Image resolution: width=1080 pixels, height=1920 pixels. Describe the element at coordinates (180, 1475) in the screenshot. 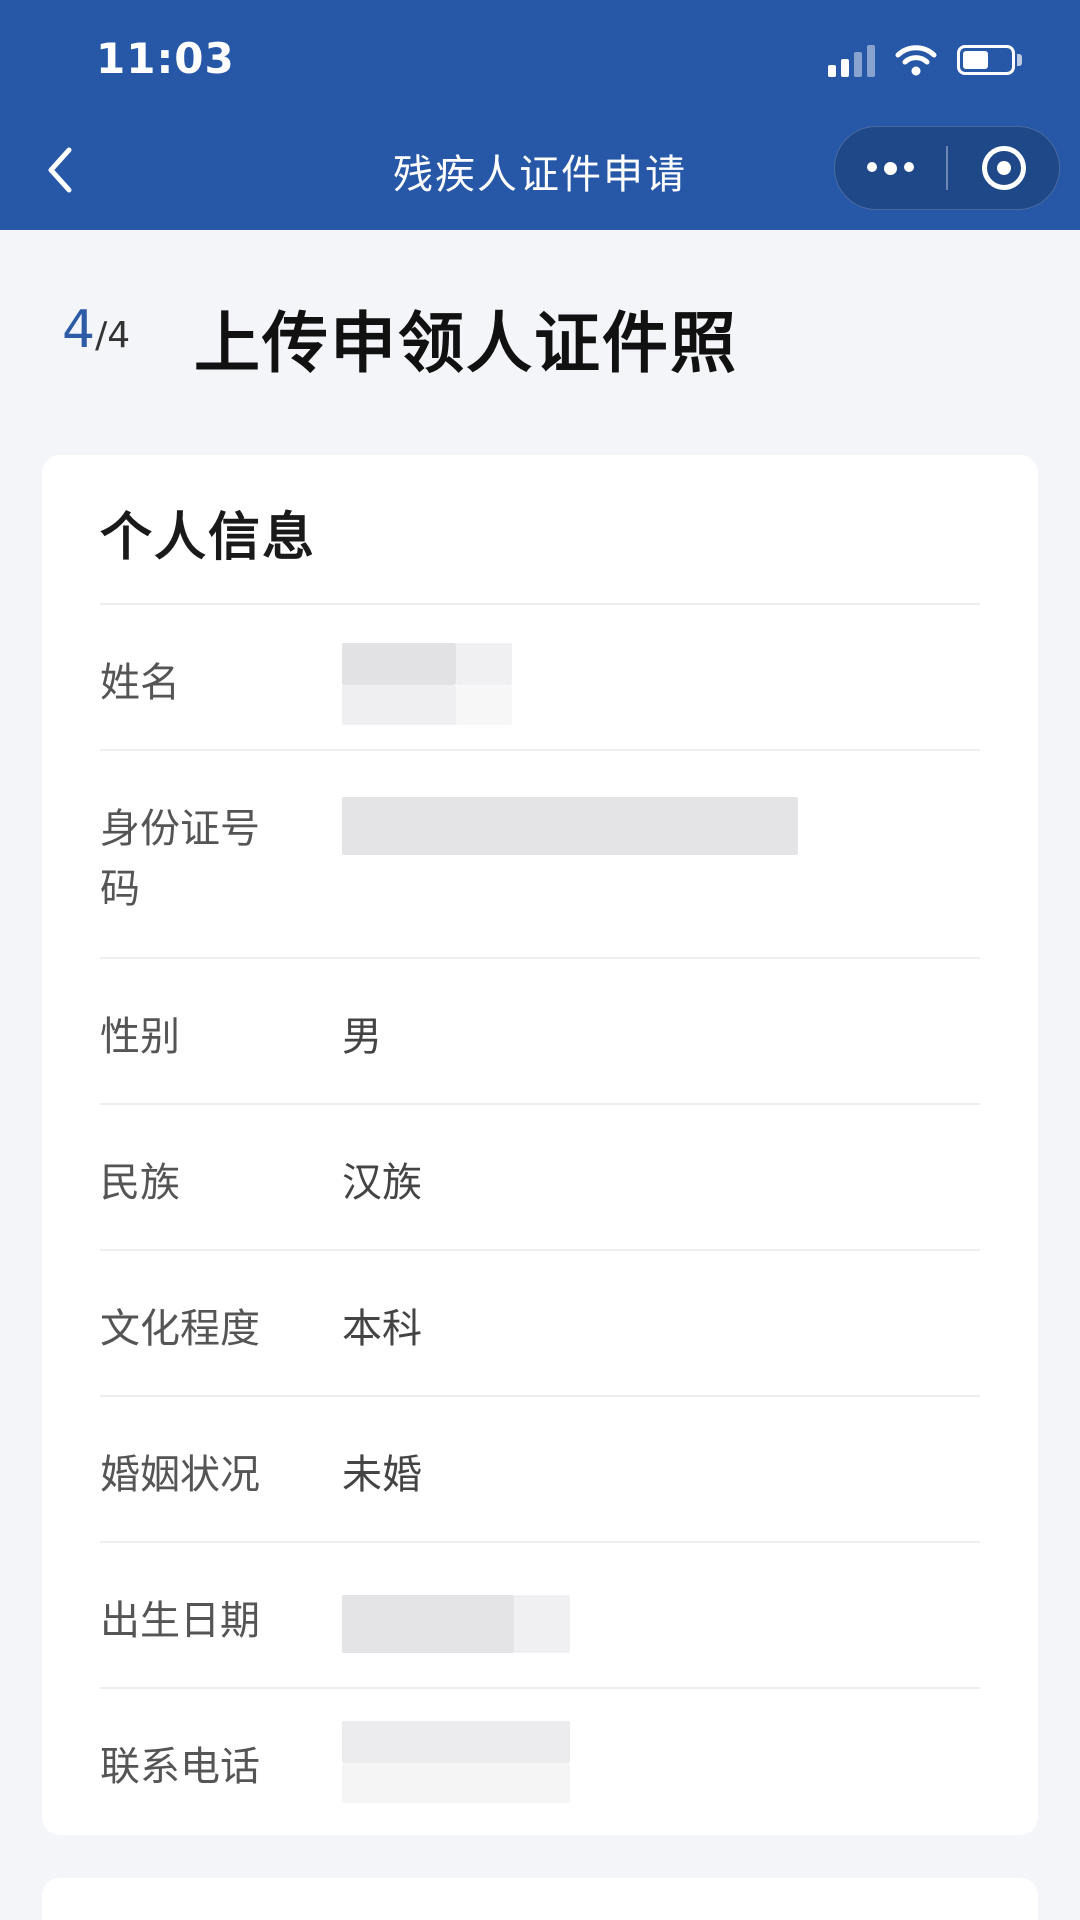

I see `row-label: 婚姻状况` at that location.